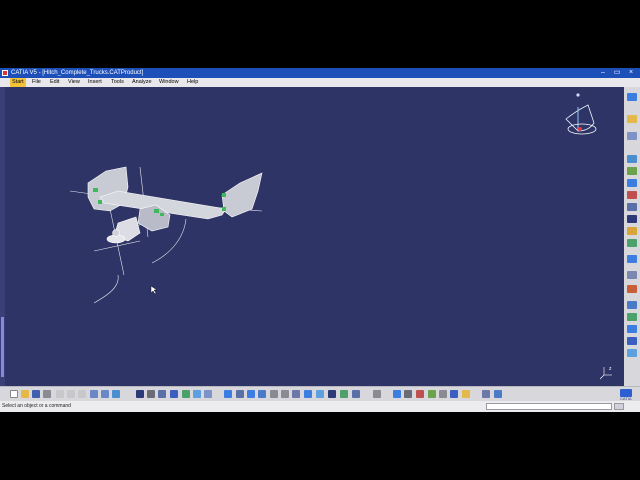 Image resolution: width=640 pixels, height=480 pixels. What do you see at coordinates (632, 305) in the screenshot?
I see `measure-icon` at bounding box center [632, 305].